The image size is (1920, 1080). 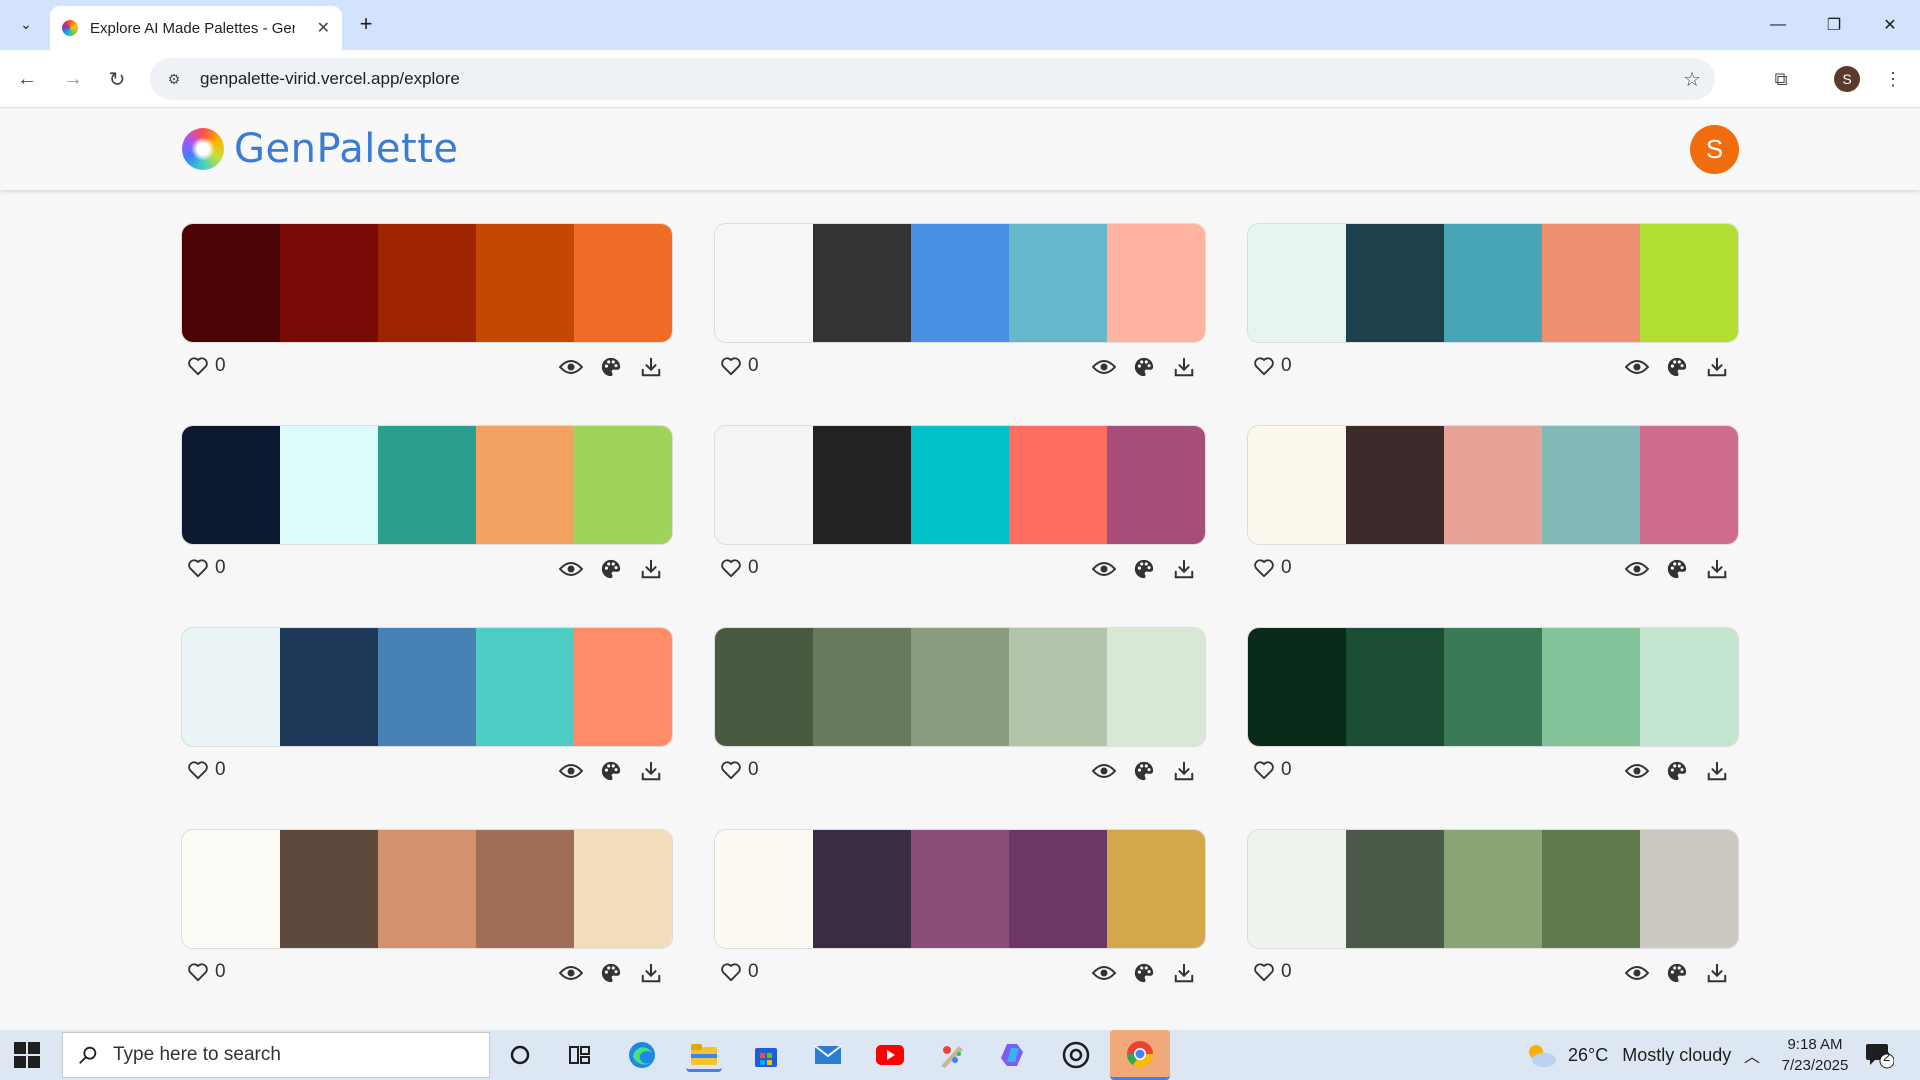 I want to click on close-window-icon: ✕, so click(x=1890, y=25).